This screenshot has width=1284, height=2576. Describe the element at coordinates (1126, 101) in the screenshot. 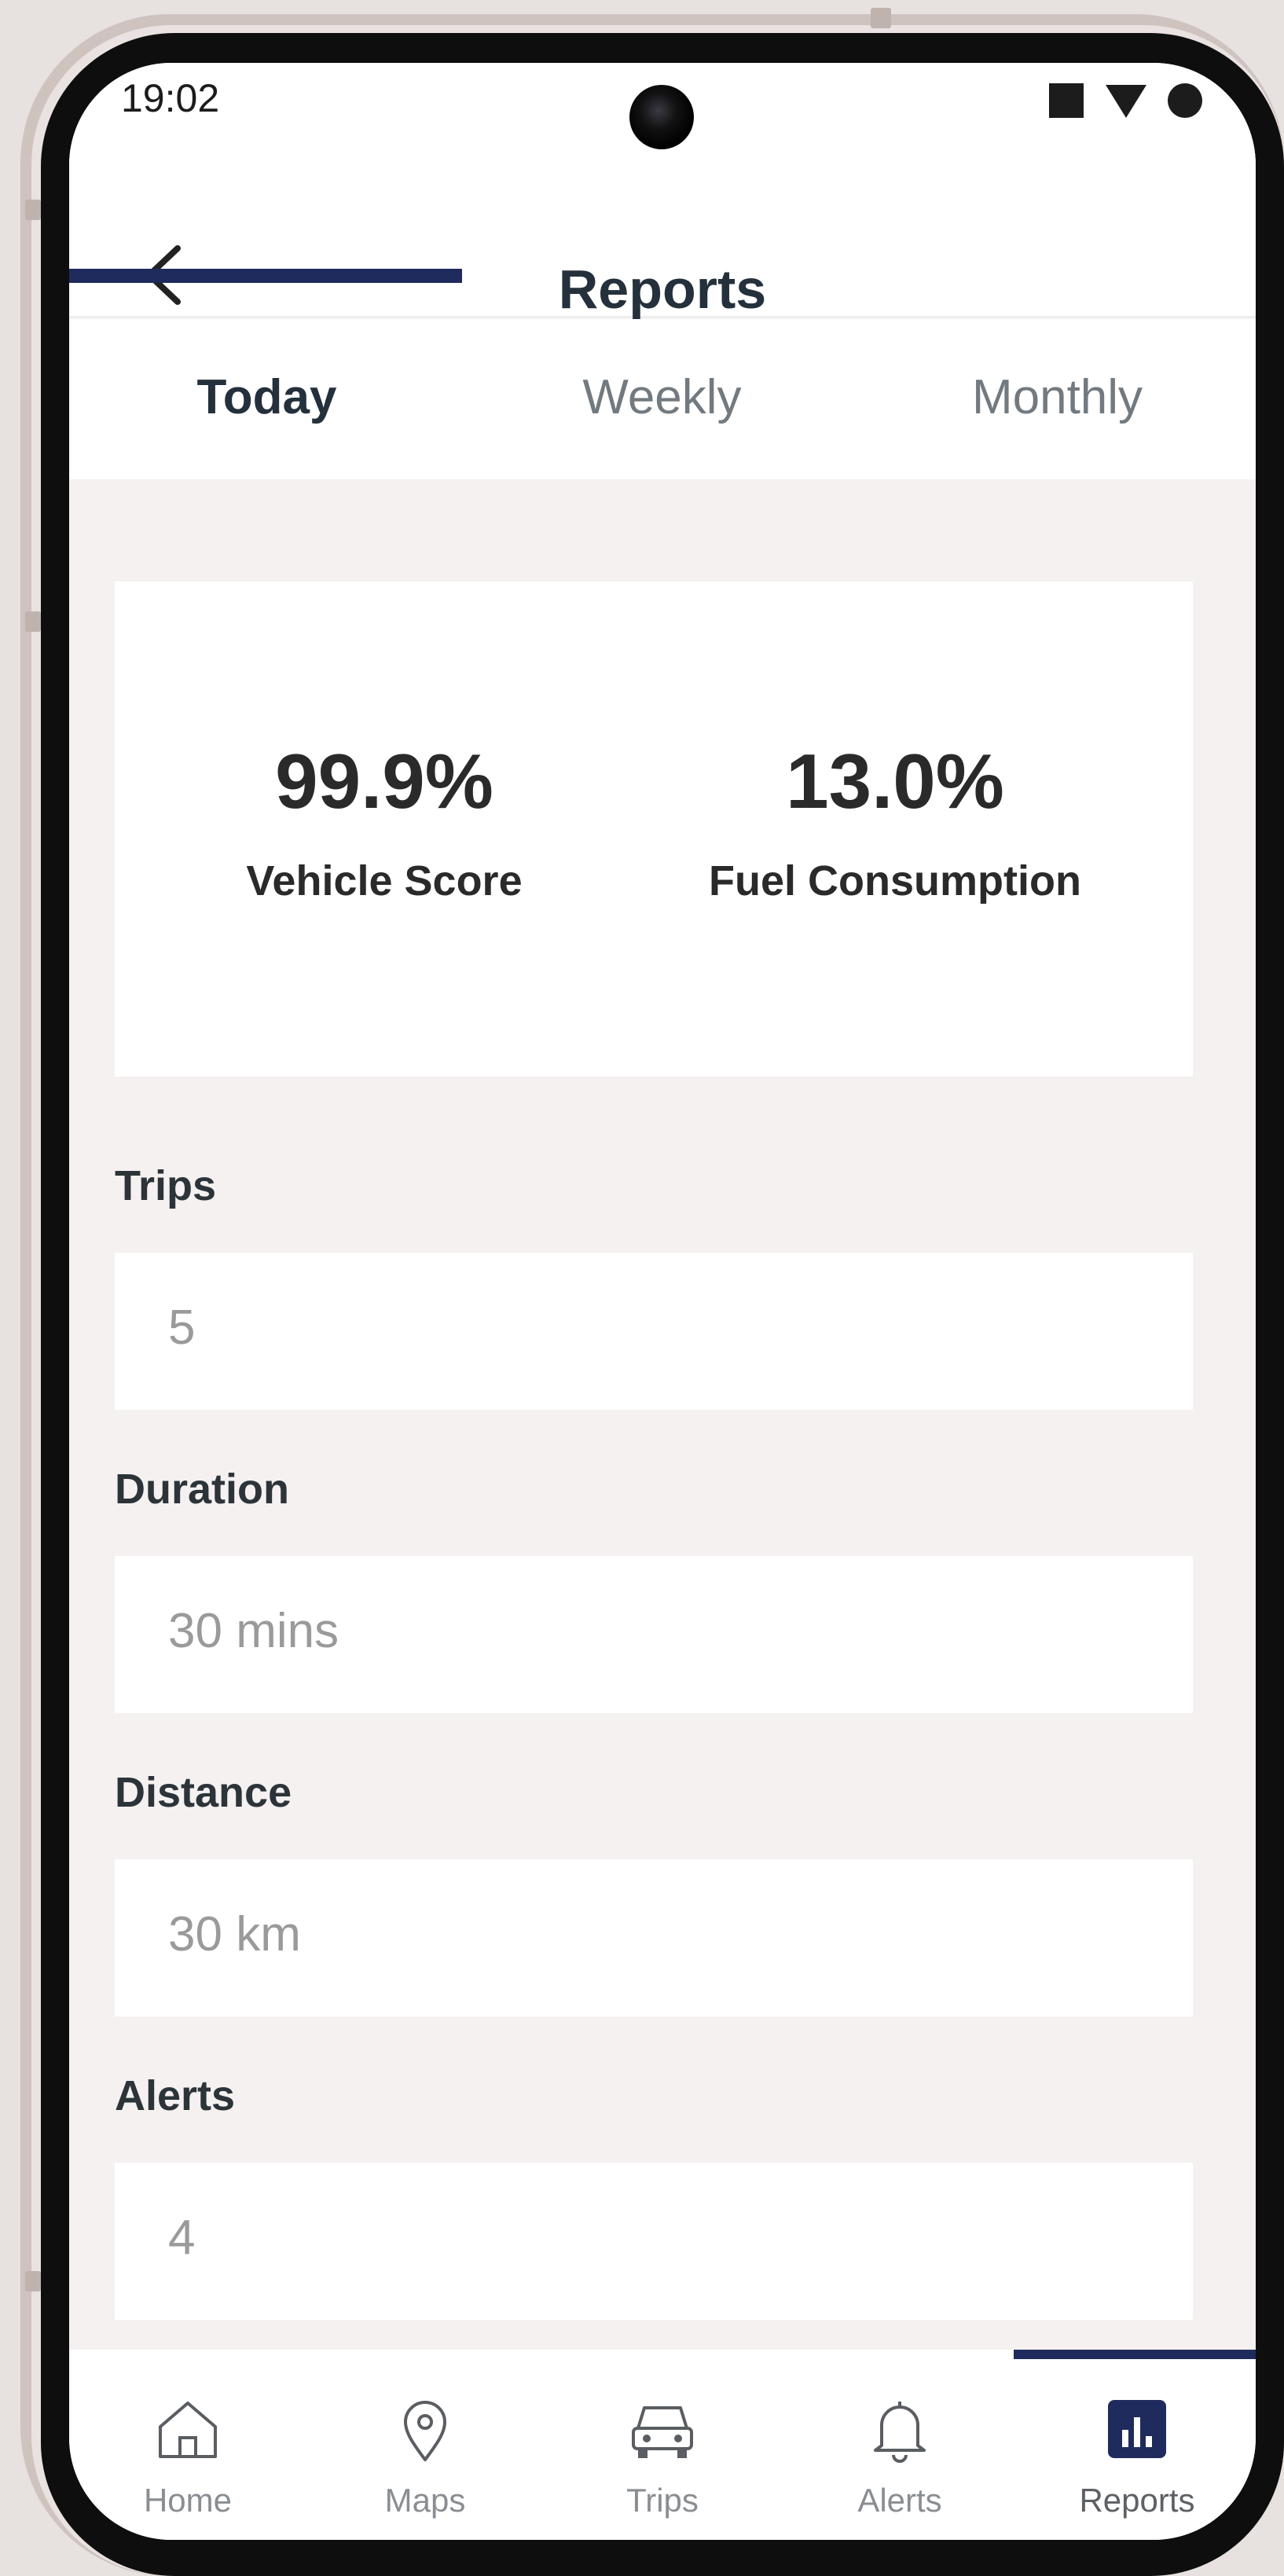

I see `wifi-icon` at that location.